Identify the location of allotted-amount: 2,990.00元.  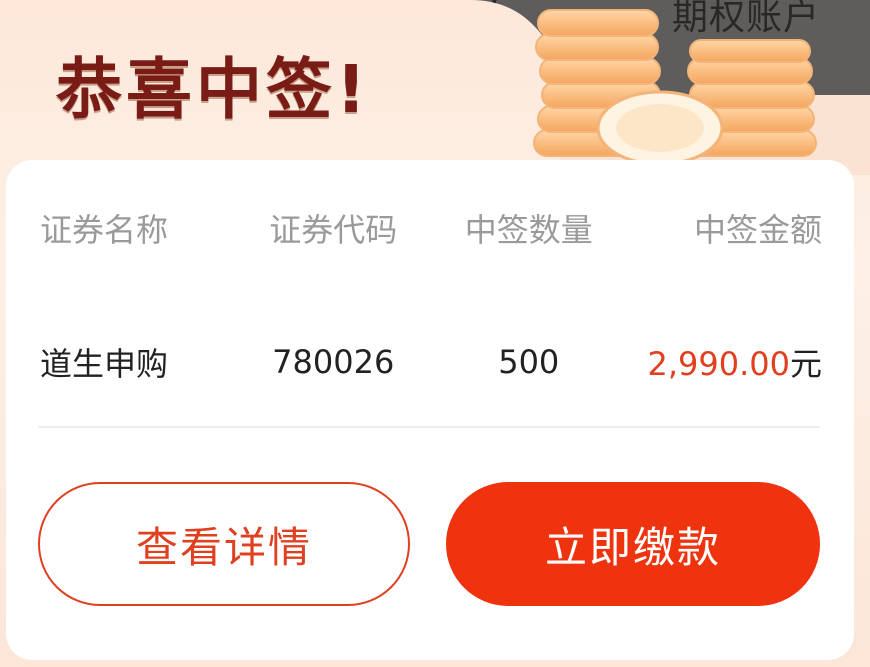
(724, 362).